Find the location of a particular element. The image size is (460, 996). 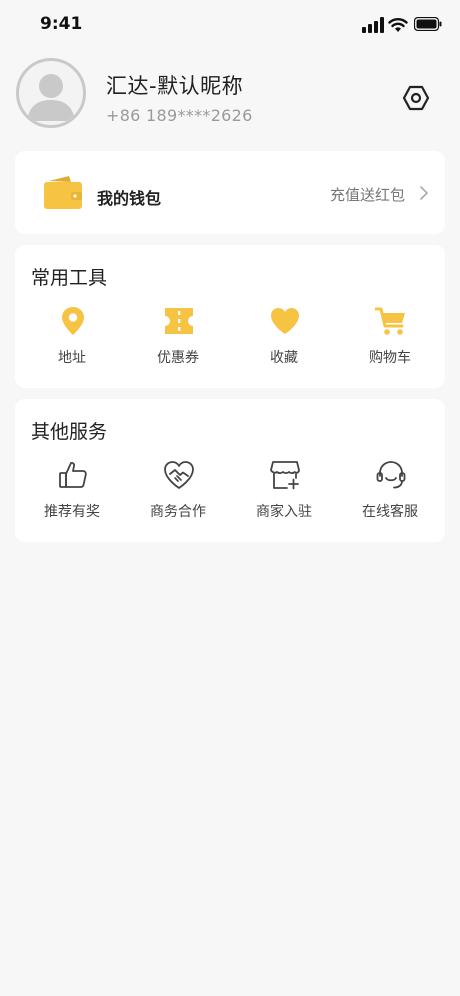

common-tools-title: 常用工具 is located at coordinates (69, 278).